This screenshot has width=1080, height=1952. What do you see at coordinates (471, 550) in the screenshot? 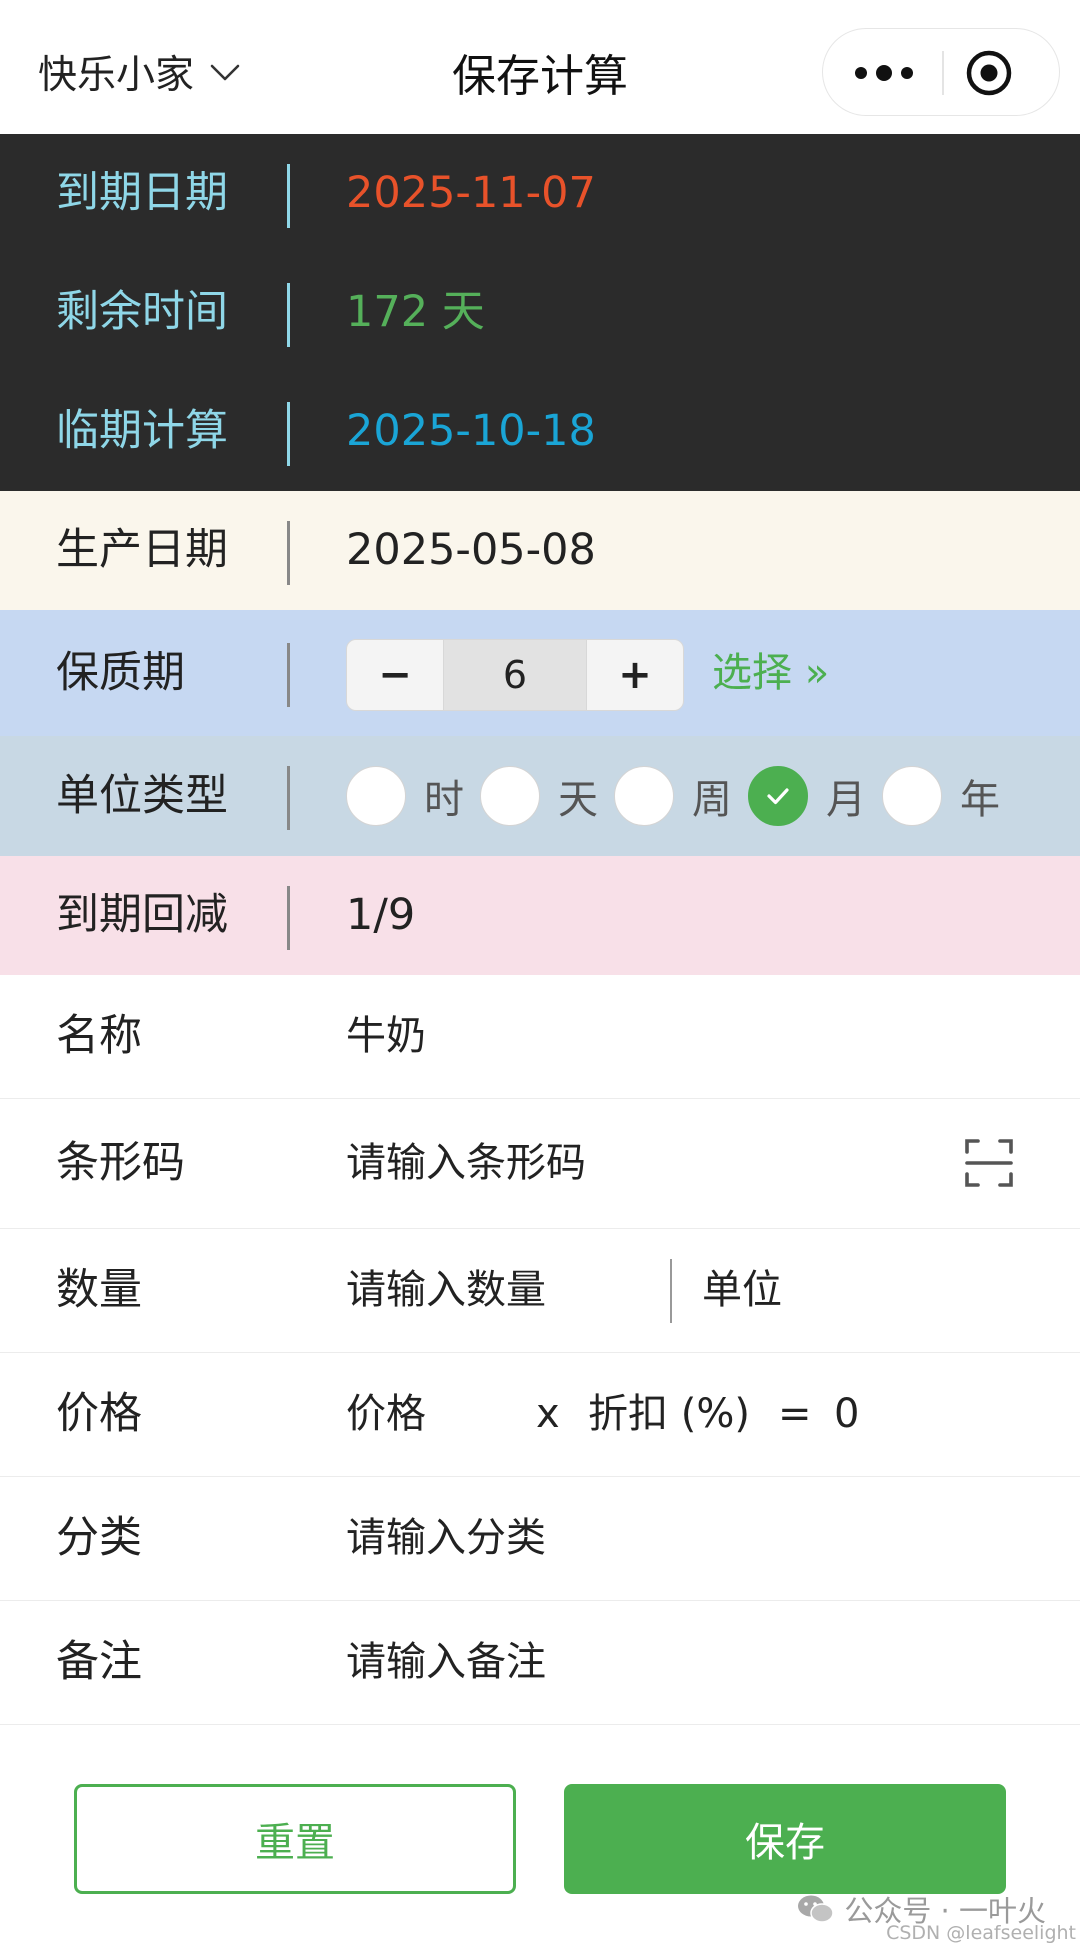
I see `production-date-value: 2025-05-08` at bounding box center [471, 550].